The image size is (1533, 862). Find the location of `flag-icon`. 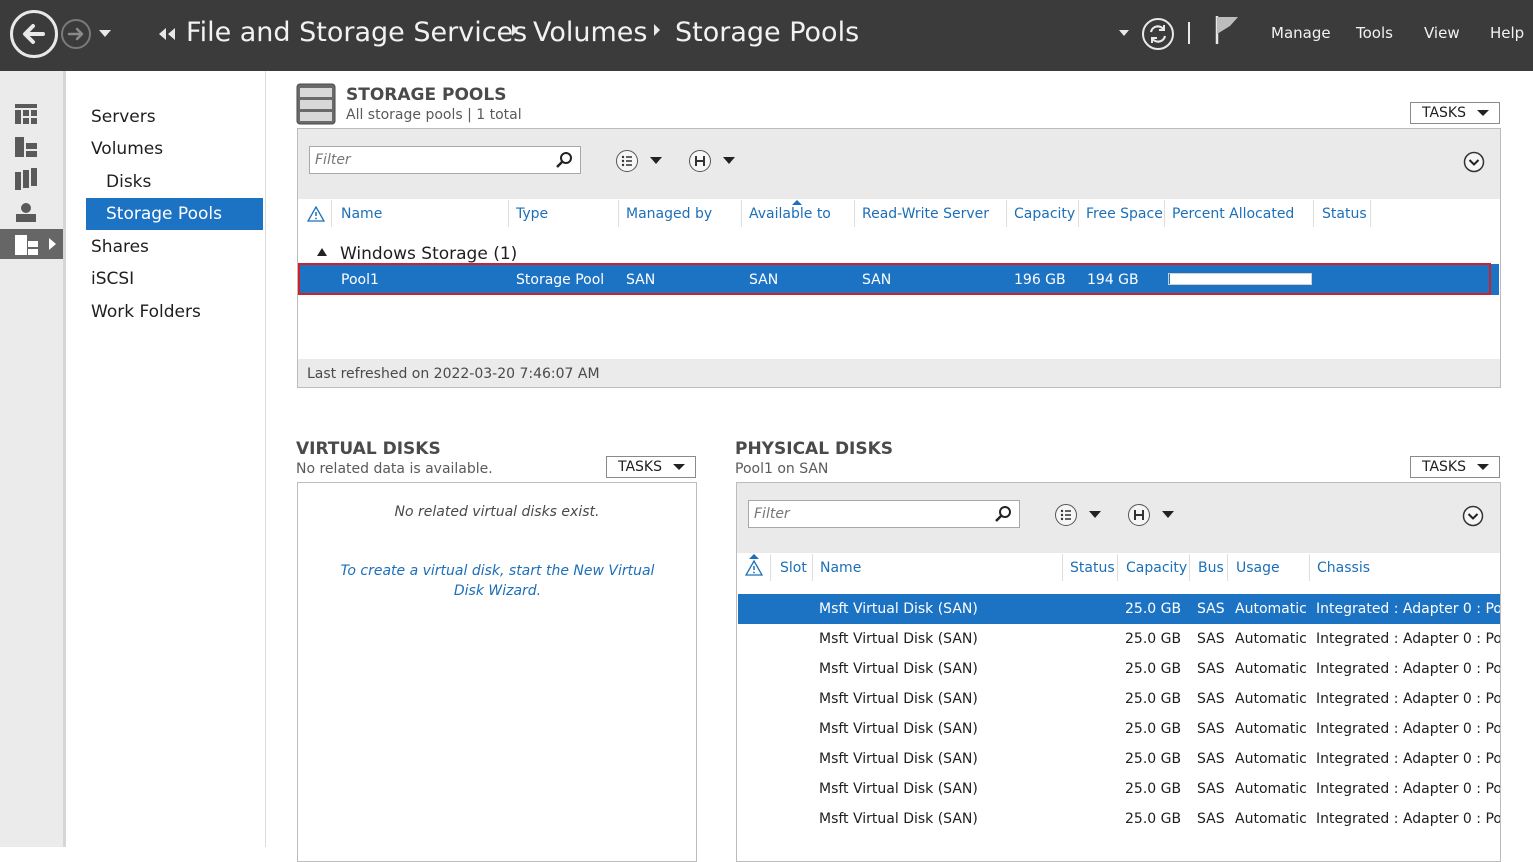

flag-icon is located at coordinates (1228, 30).